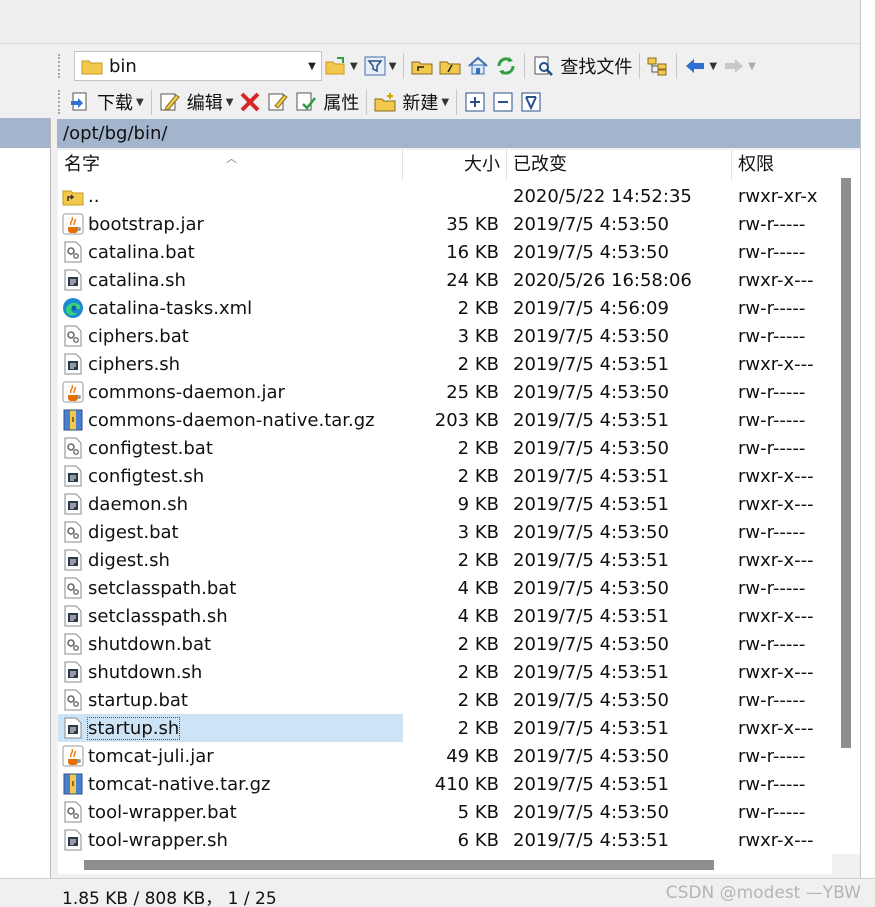 Image resolution: width=875 pixels, height=907 pixels. I want to click on horizontal-scrollbar, so click(445, 864).